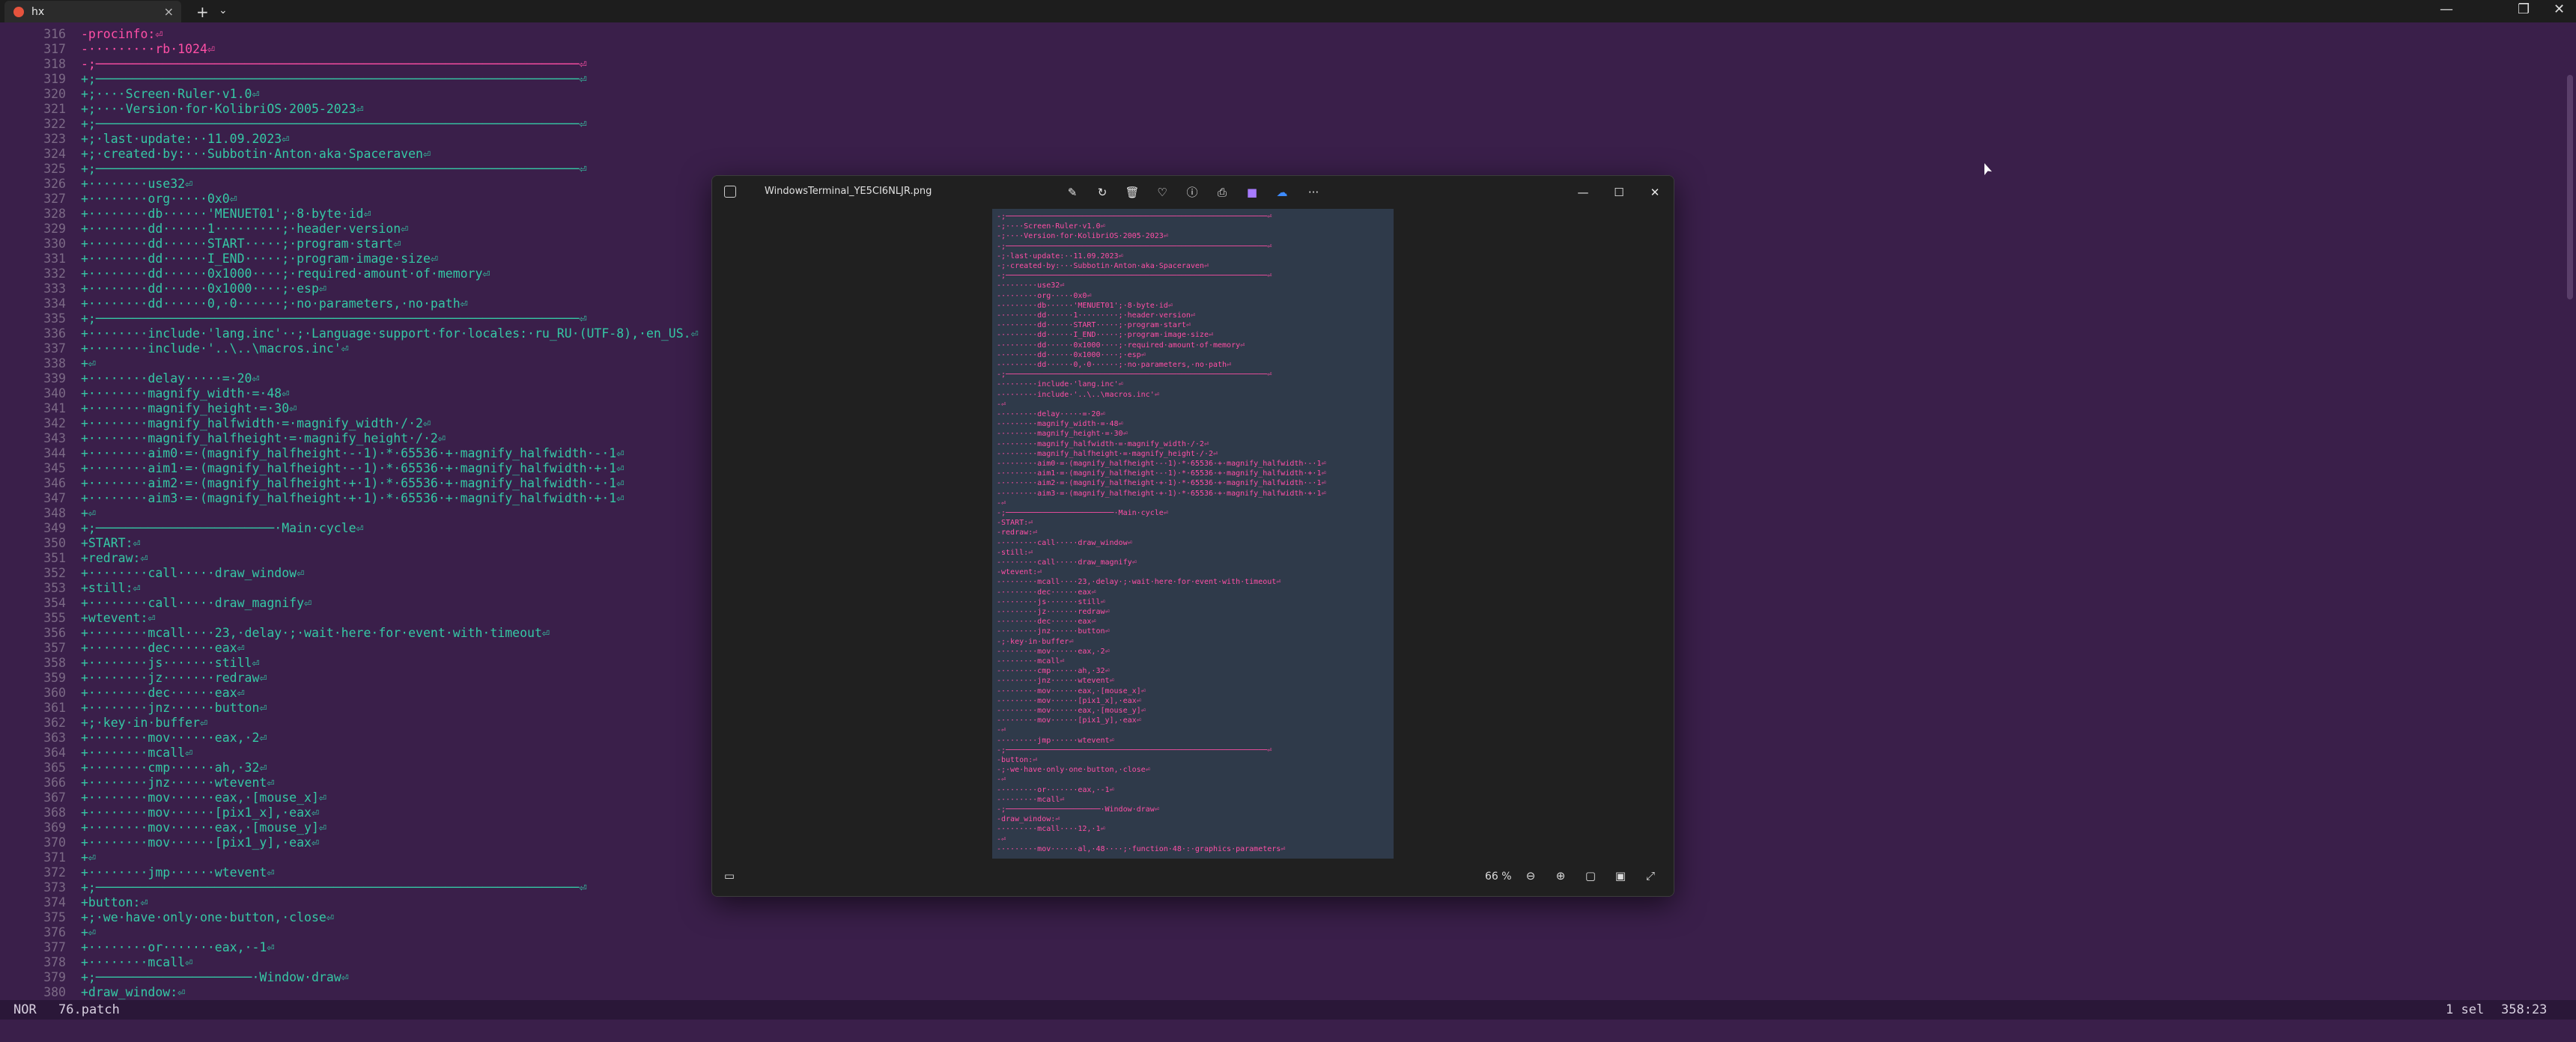 The width and height of the screenshot is (2576, 1042). I want to click on line-number: 345, so click(54, 468).